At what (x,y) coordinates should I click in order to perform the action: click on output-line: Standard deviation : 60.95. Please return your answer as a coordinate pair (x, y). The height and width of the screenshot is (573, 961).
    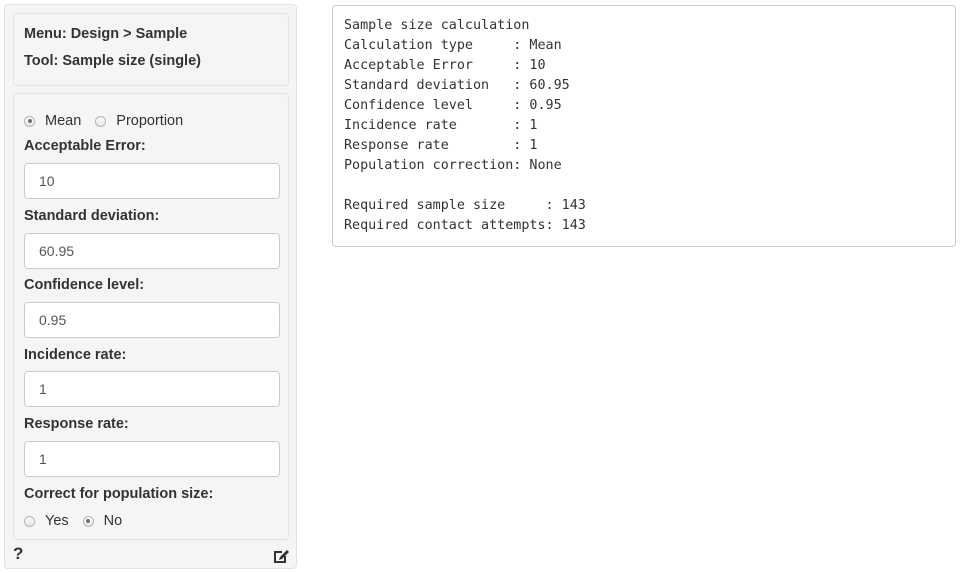
    Looking at the image, I should click on (457, 85).